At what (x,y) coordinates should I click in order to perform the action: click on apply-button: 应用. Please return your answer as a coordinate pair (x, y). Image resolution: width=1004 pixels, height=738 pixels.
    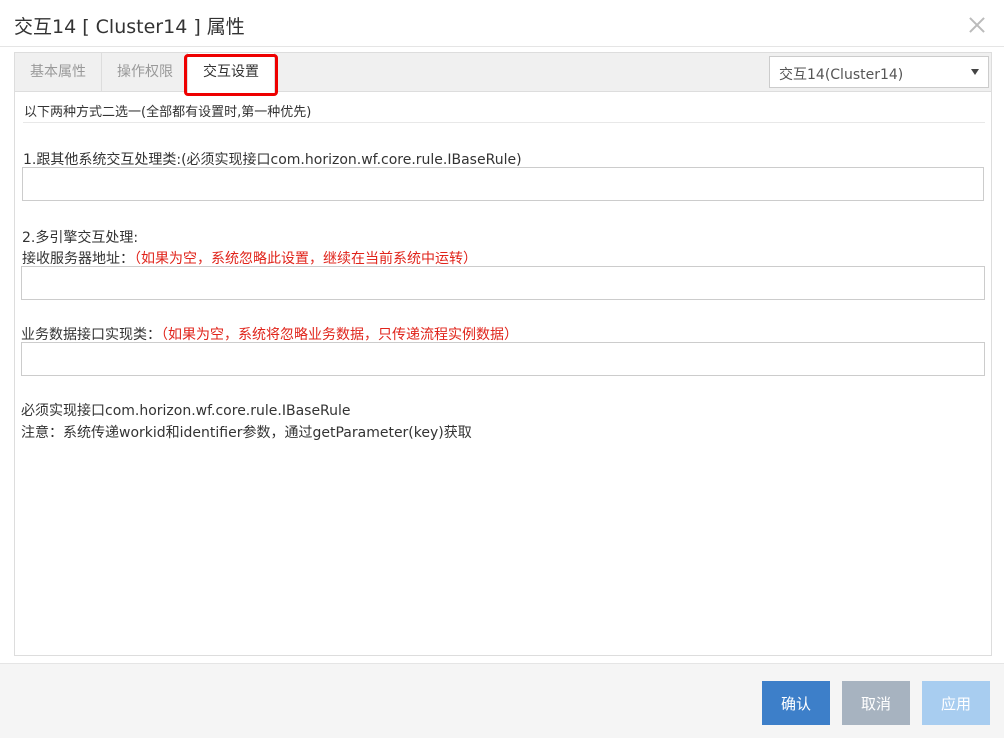
    Looking at the image, I should click on (956, 703).